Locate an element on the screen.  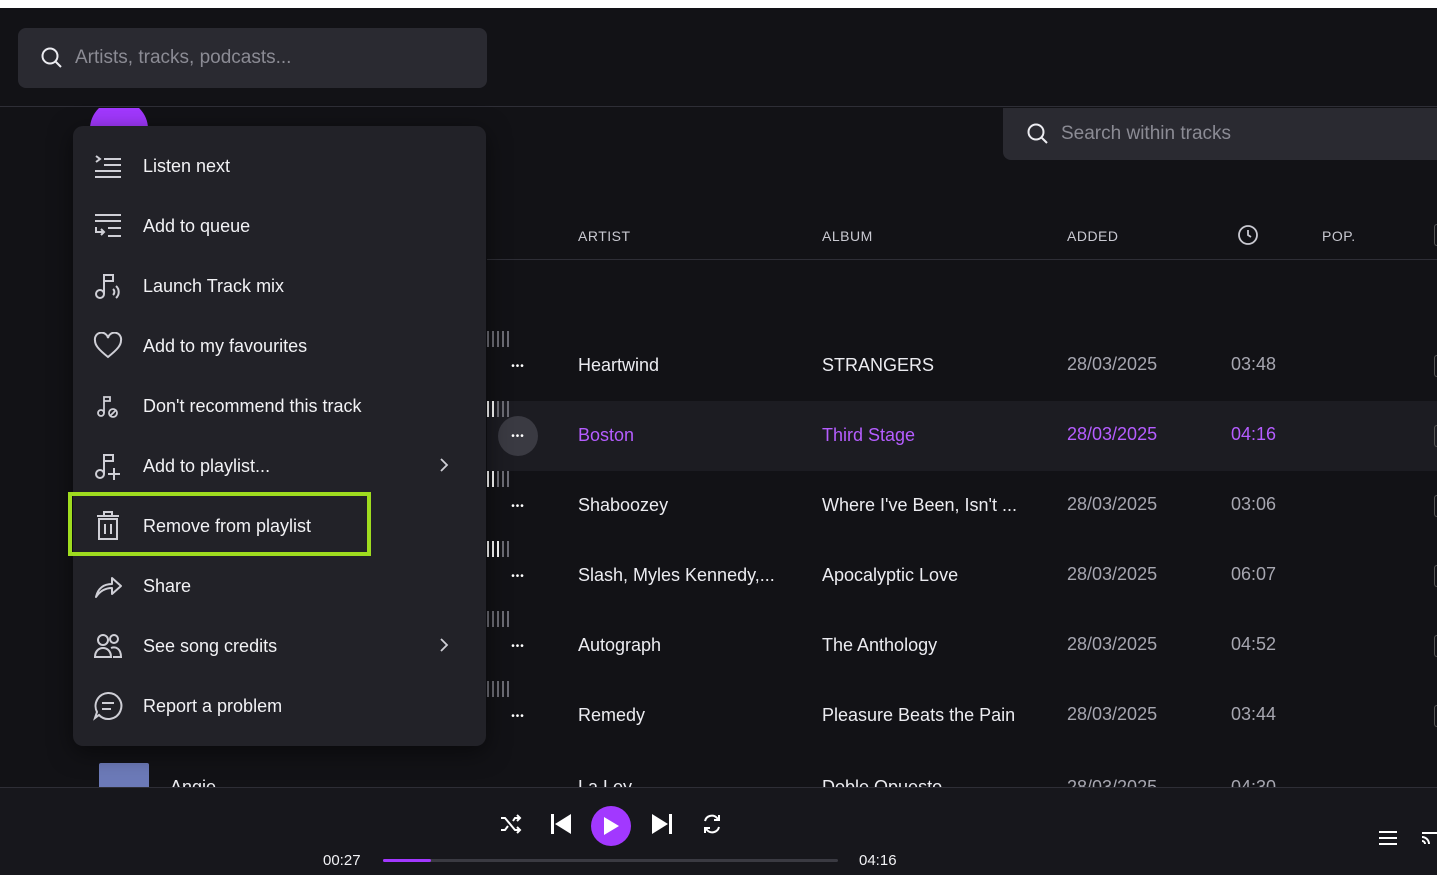
menu-item-label: See song credits is located at coordinates (210, 645).